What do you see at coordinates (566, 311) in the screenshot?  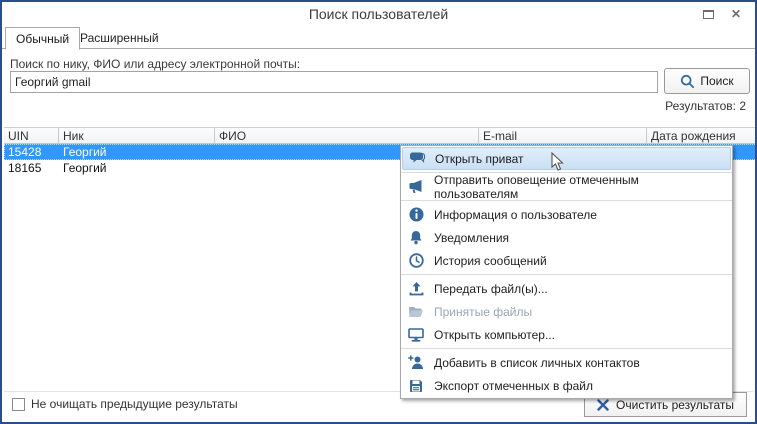 I see `menu-item-received-files: Принятые файлы` at bounding box center [566, 311].